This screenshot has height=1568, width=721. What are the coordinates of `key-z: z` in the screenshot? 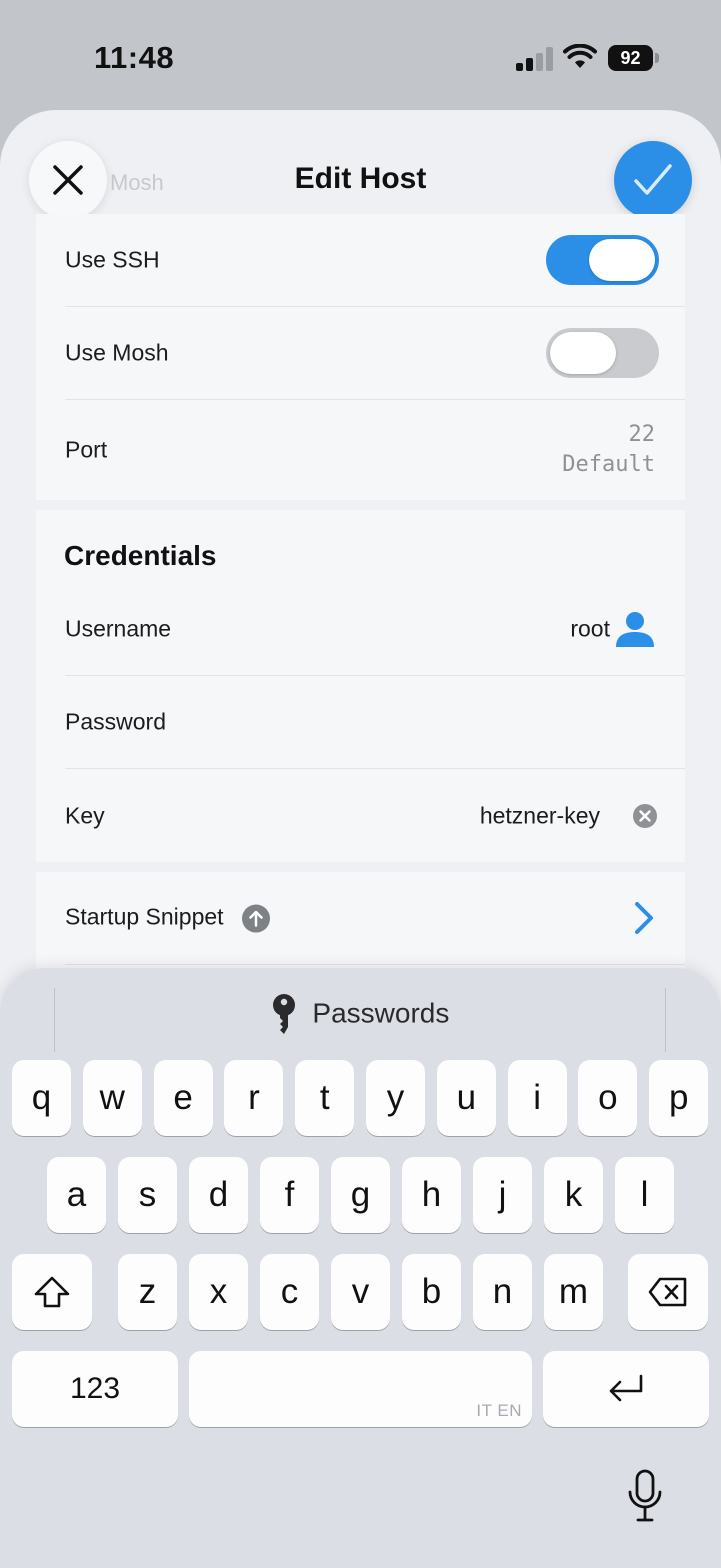 It's located at (147, 1292).